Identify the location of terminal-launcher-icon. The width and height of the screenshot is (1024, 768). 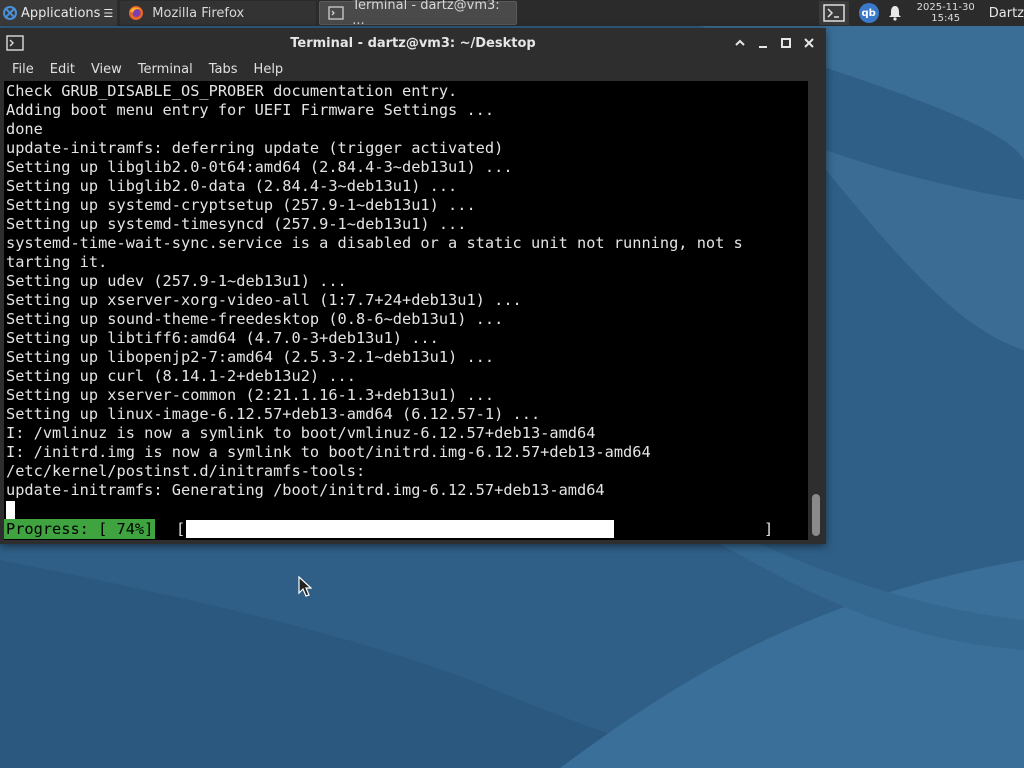
(833, 13).